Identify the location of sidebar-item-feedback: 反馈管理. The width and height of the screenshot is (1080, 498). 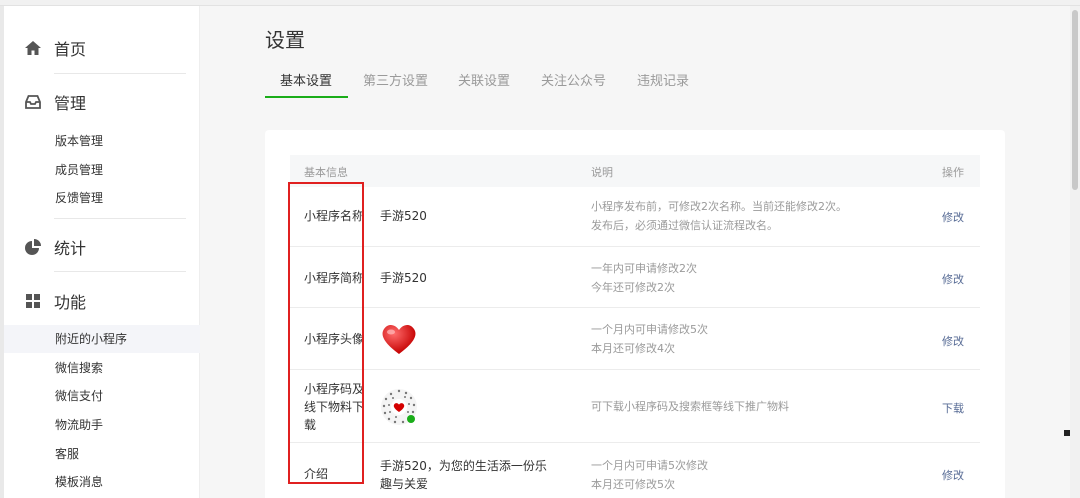
(79, 198).